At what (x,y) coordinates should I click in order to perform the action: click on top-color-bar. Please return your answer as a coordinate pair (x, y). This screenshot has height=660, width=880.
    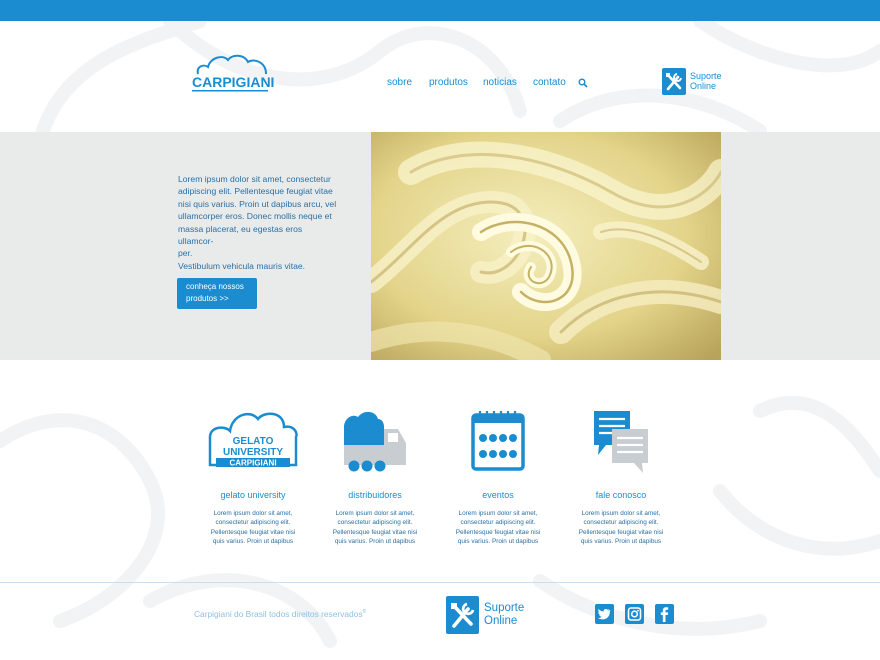
    Looking at the image, I should click on (440, 10).